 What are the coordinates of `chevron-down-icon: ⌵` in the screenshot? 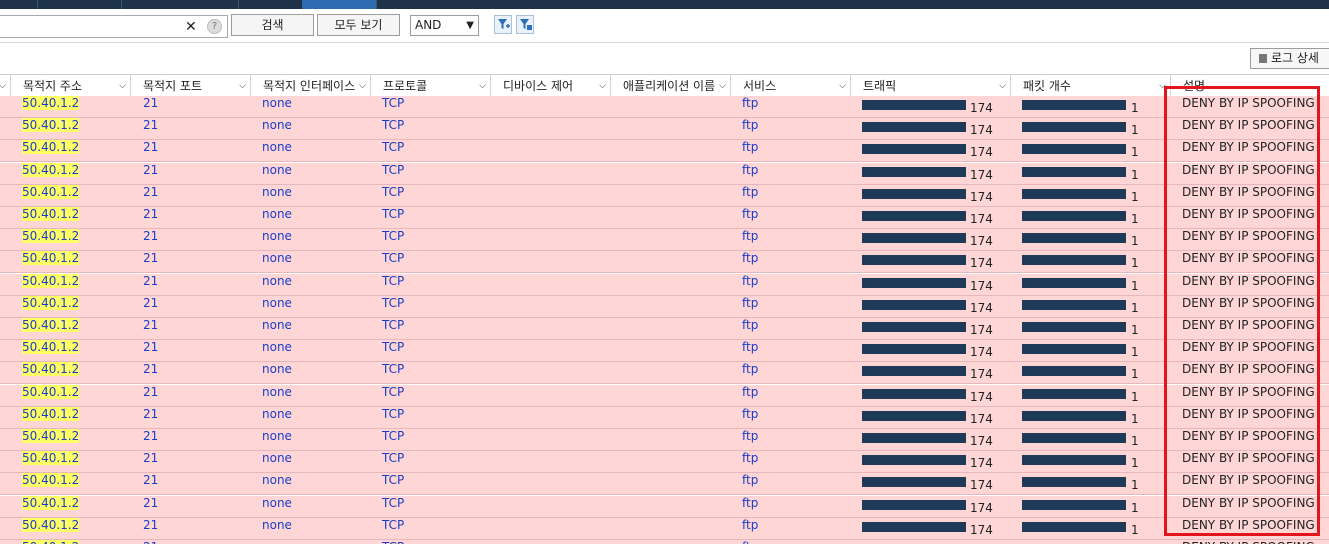 It's located at (362, 86).